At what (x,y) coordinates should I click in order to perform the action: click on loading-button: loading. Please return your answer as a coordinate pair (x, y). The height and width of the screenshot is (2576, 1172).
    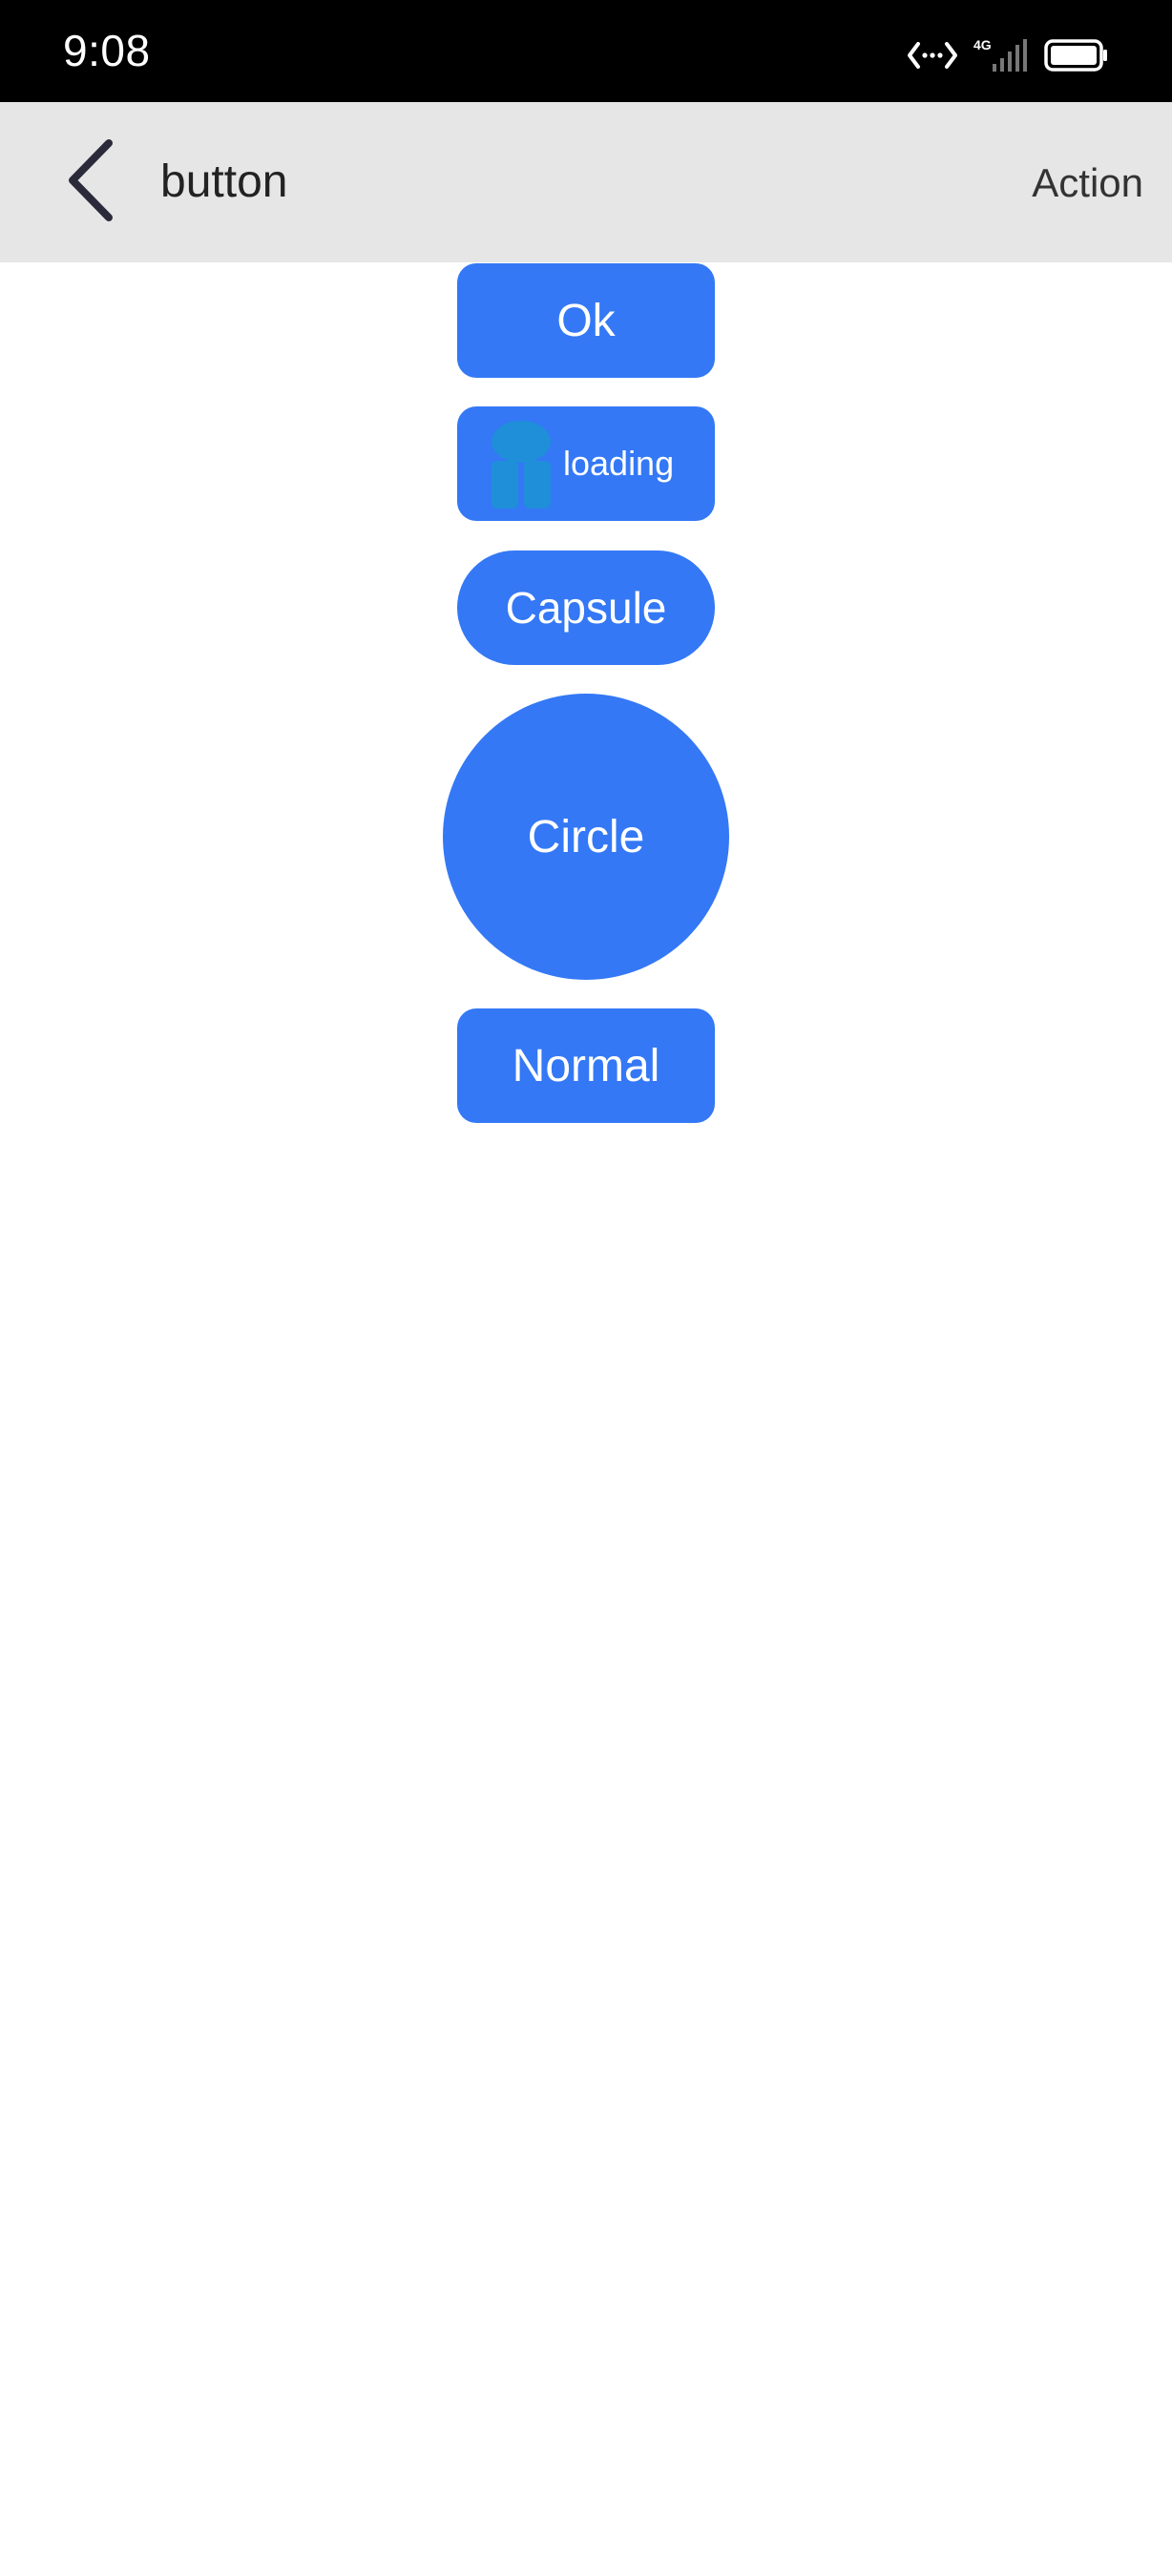
    Looking at the image, I should click on (586, 463).